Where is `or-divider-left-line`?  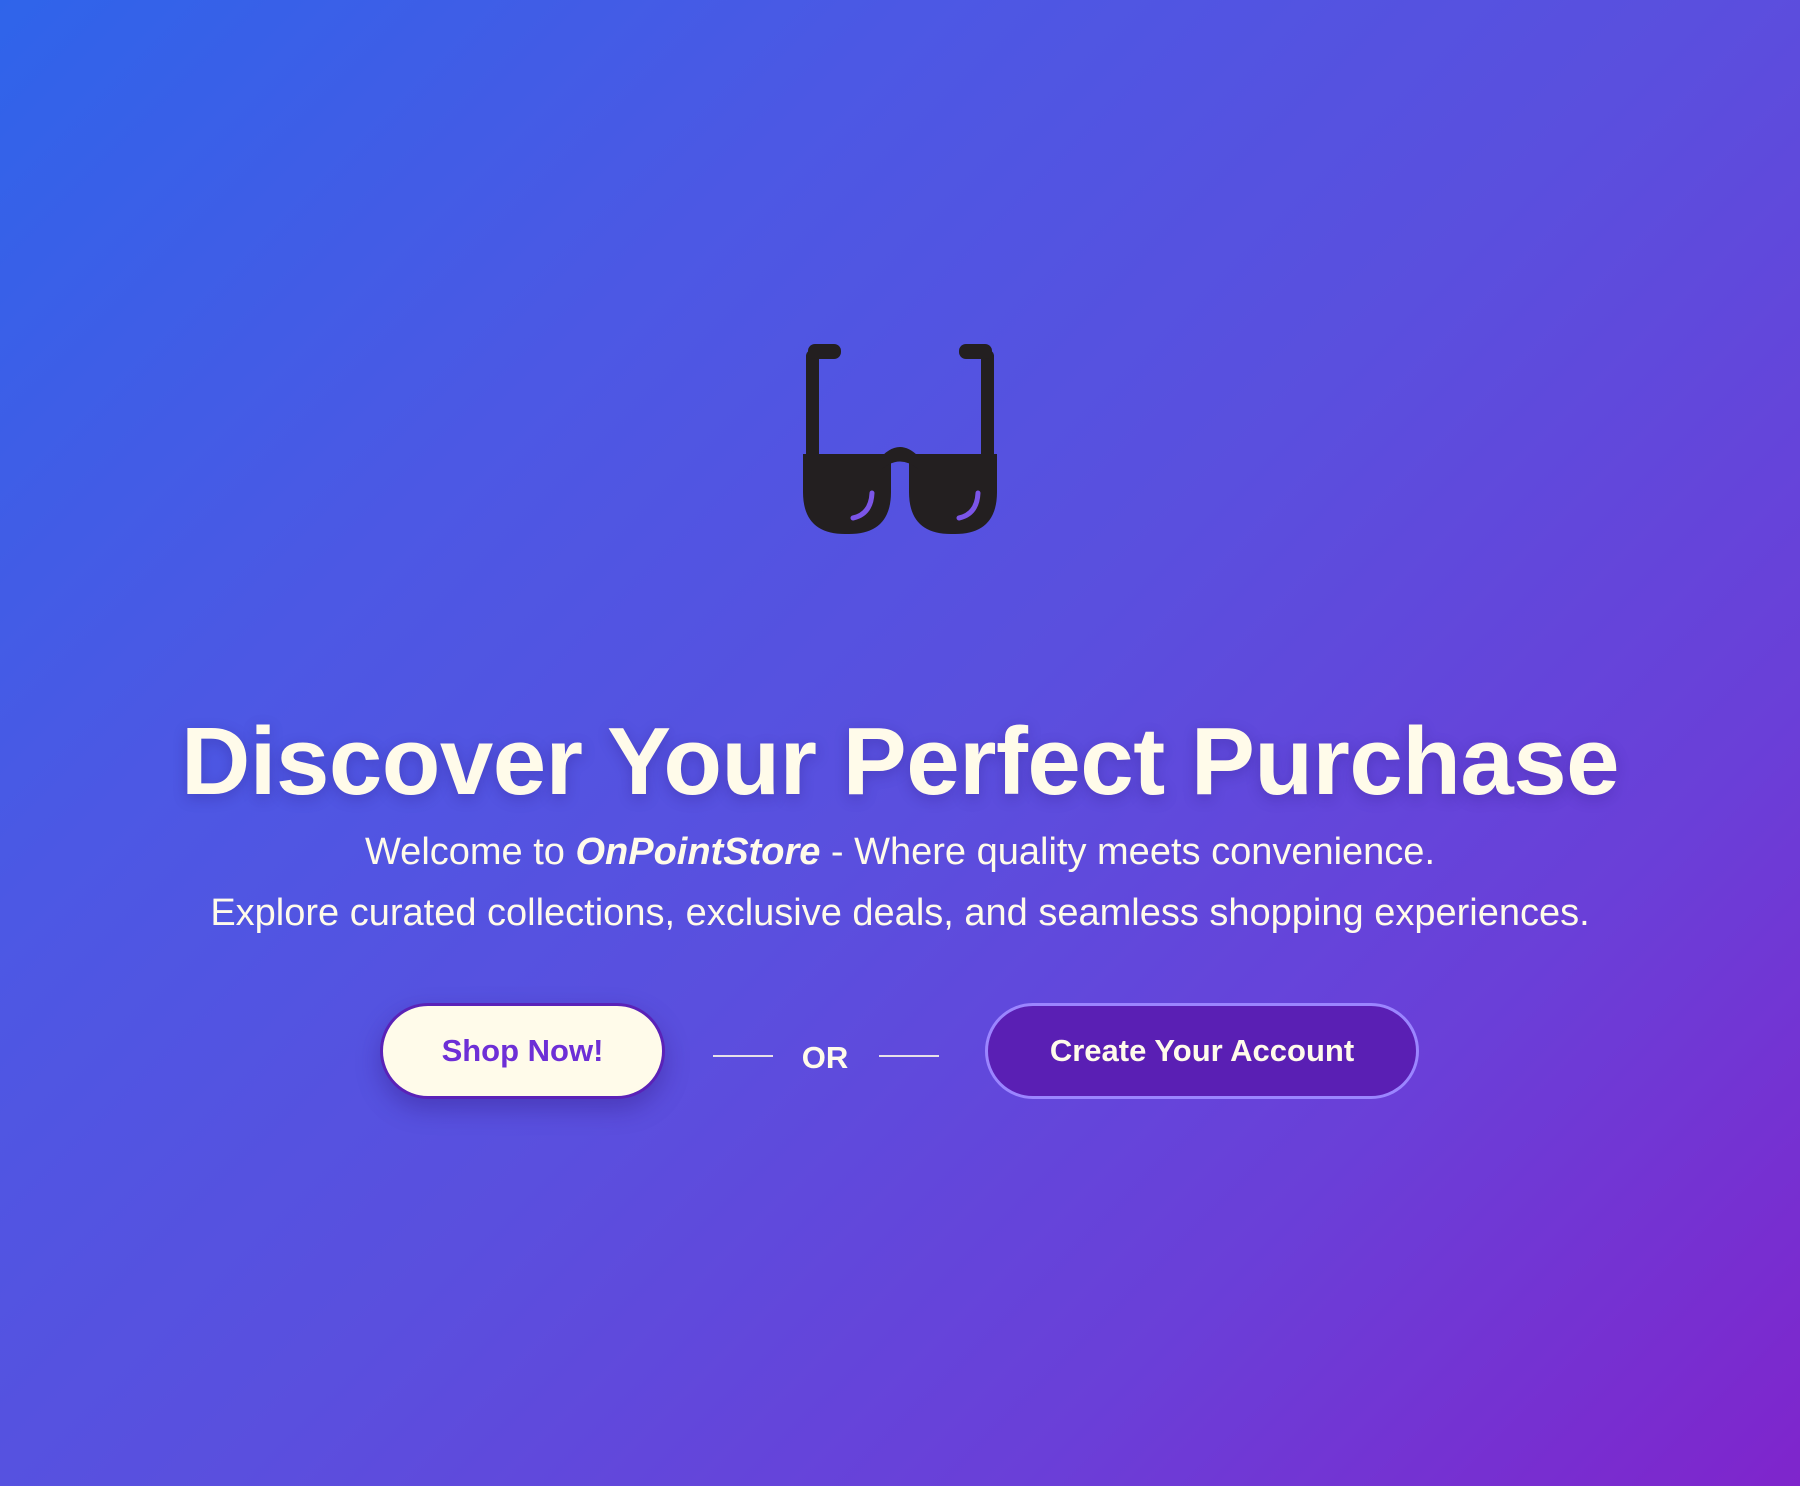 or-divider-left-line is located at coordinates (743, 1056).